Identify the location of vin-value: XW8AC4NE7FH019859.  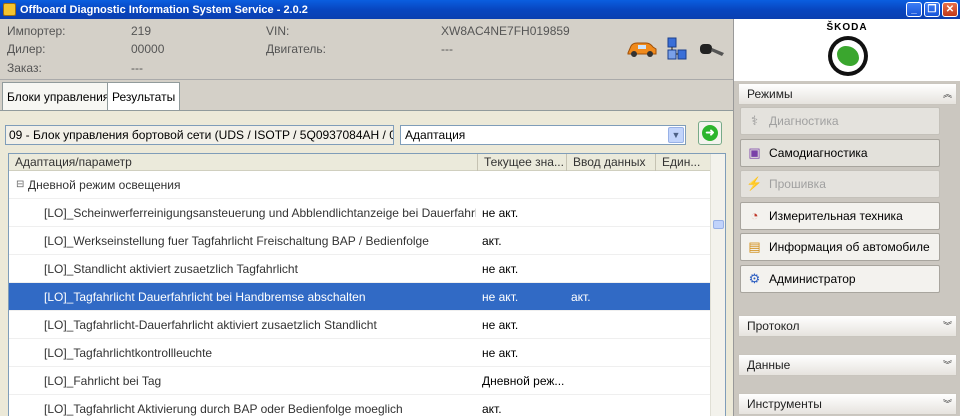
(505, 31).